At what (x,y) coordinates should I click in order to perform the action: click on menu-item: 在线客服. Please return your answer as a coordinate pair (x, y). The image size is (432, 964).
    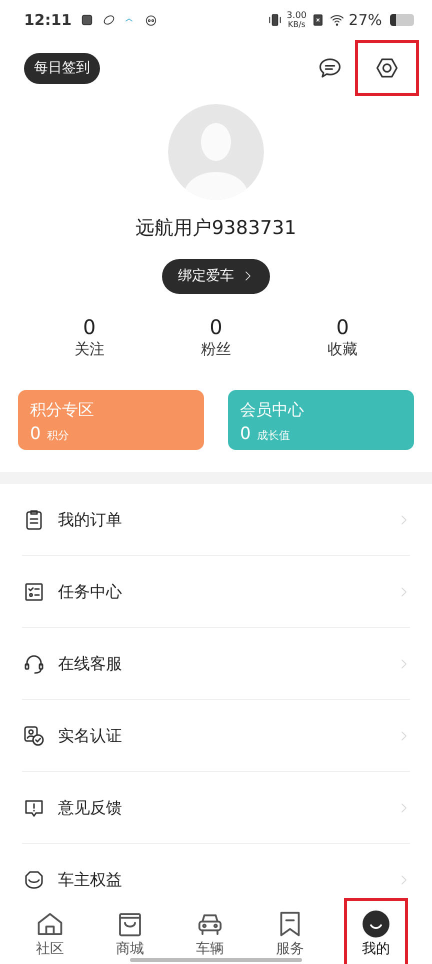
    Looking at the image, I should click on (216, 664).